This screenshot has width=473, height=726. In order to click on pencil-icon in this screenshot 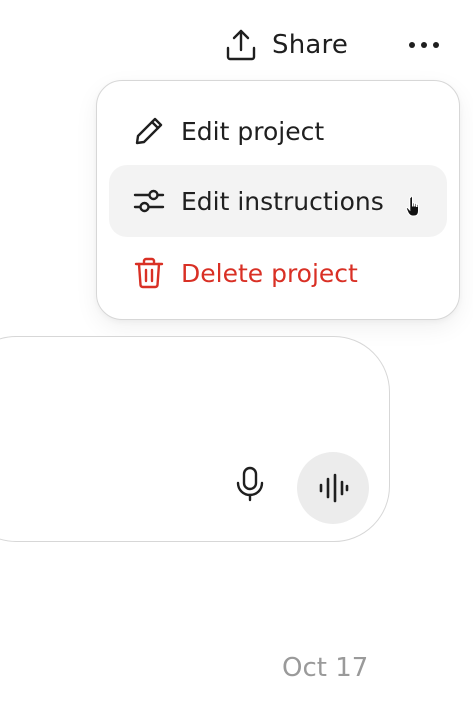, I will do `click(149, 131)`.